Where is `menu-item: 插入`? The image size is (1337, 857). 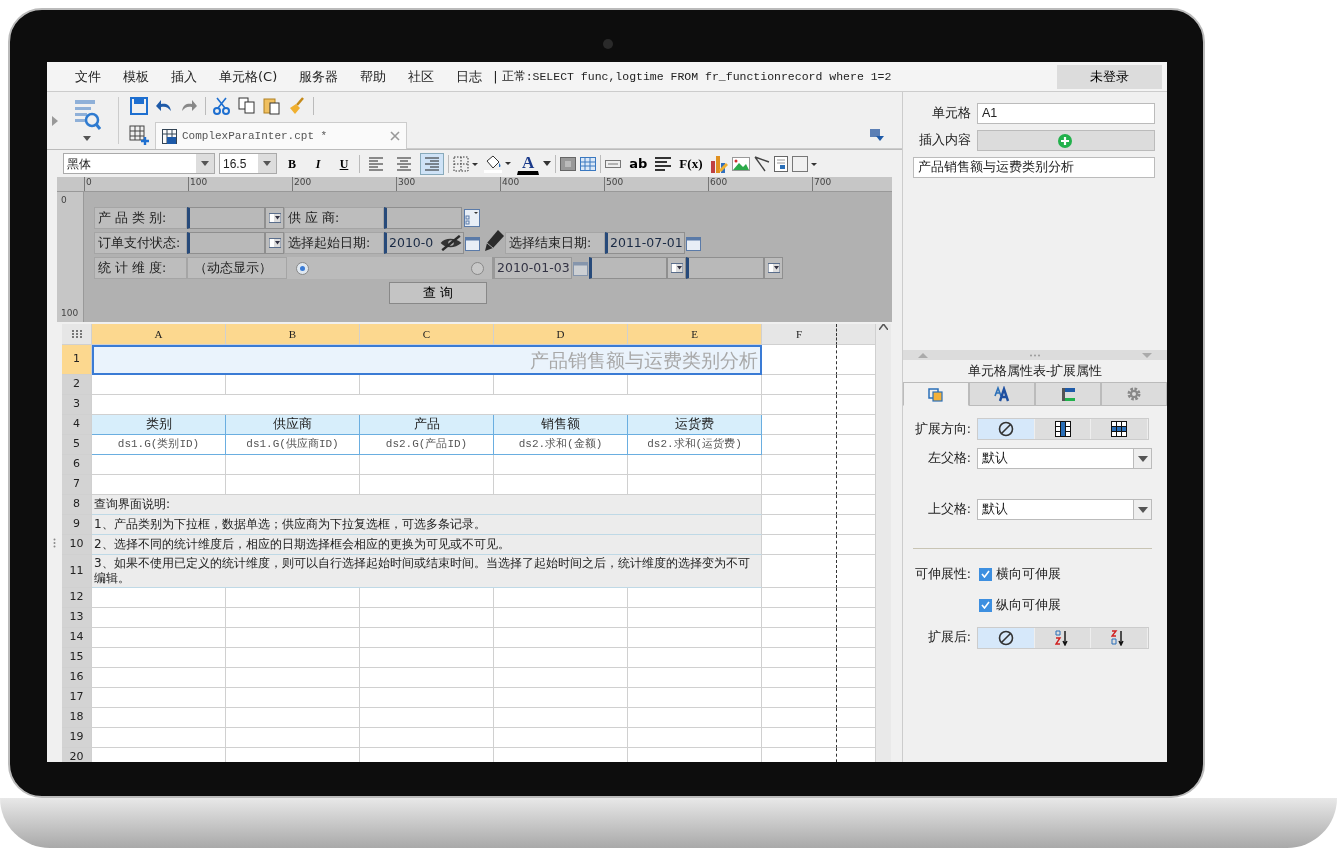
menu-item: 插入 is located at coordinates (184, 76).